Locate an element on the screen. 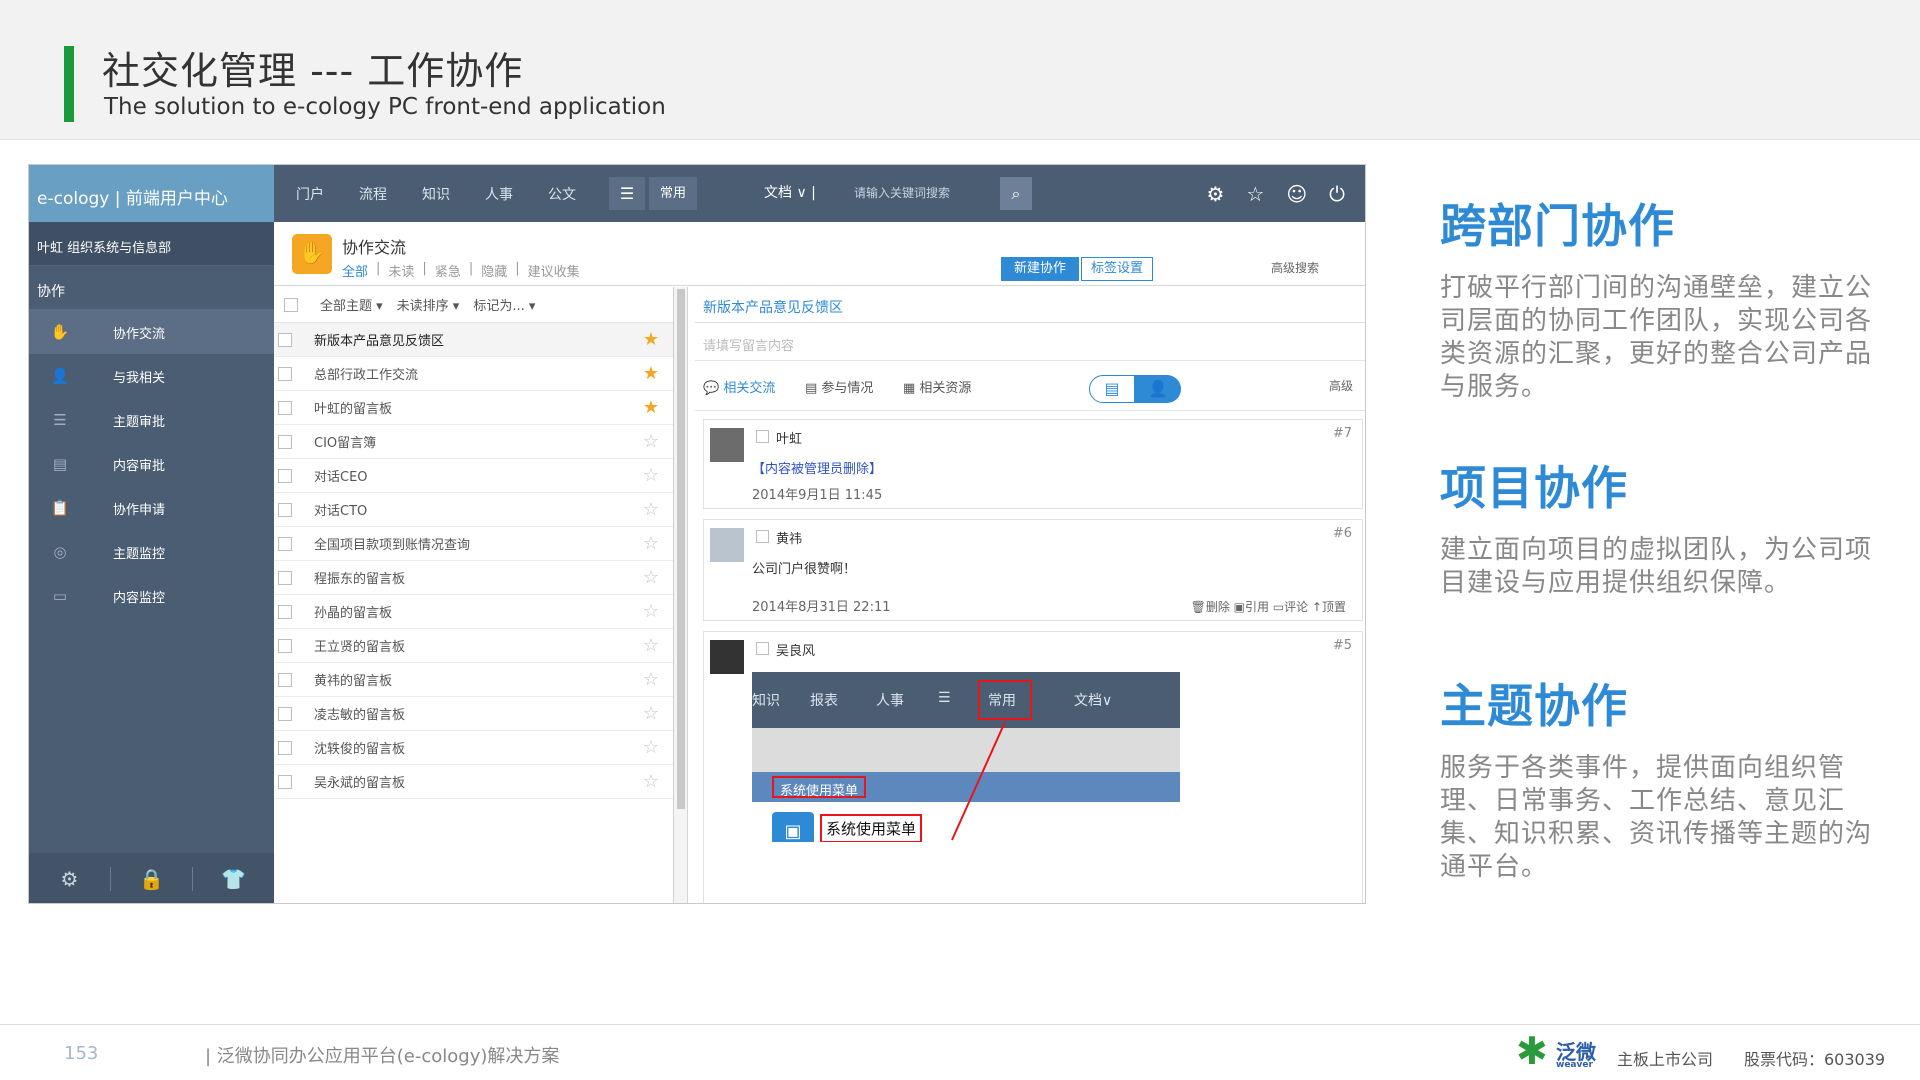 The height and width of the screenshot is (1080, 1920). top-nav-item: 知识 is located at coordinates (442, 194).